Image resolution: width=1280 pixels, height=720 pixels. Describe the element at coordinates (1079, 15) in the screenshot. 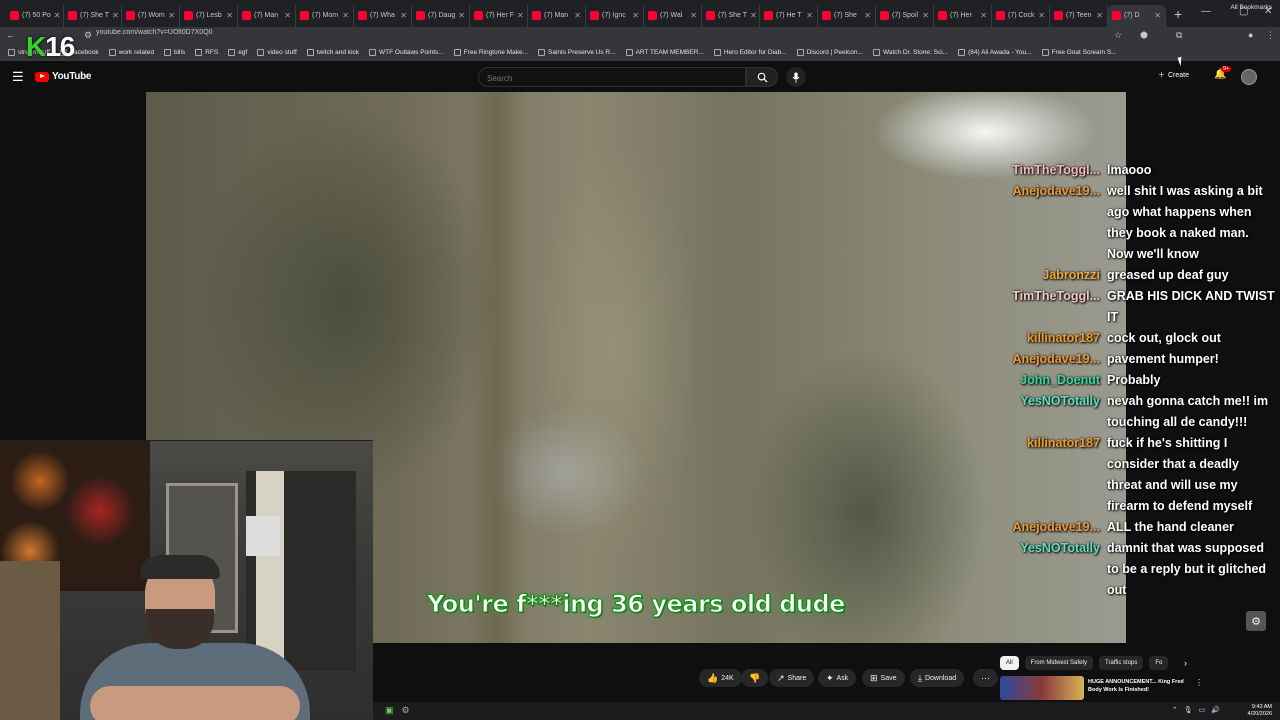

I see `browser-tab: (7) Teen ✕` at that location.